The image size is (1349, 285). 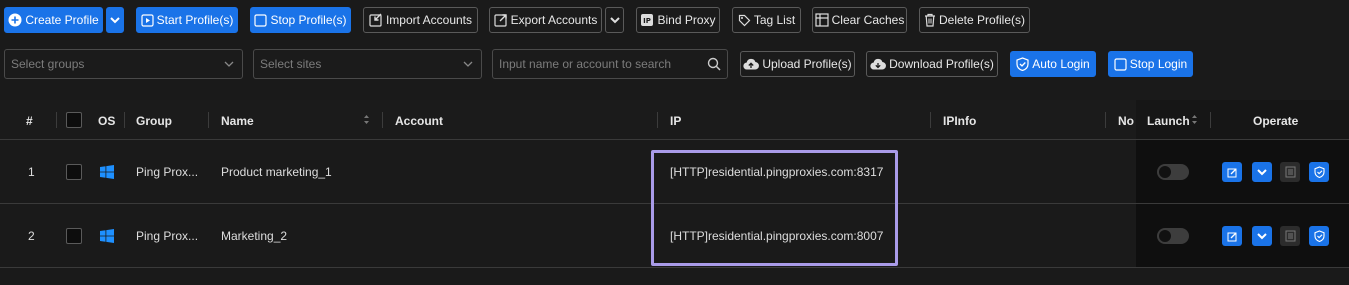 I want to click on export-accounts-dropdown-button, so click(x=614, y=20).